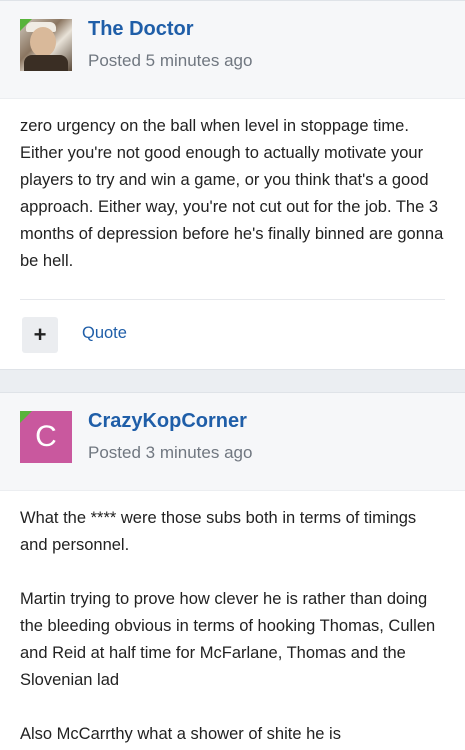  What do you see at coordinates (46, 437) in the screenshot?
I see `avatar: C` at bounding box center [46, 437].